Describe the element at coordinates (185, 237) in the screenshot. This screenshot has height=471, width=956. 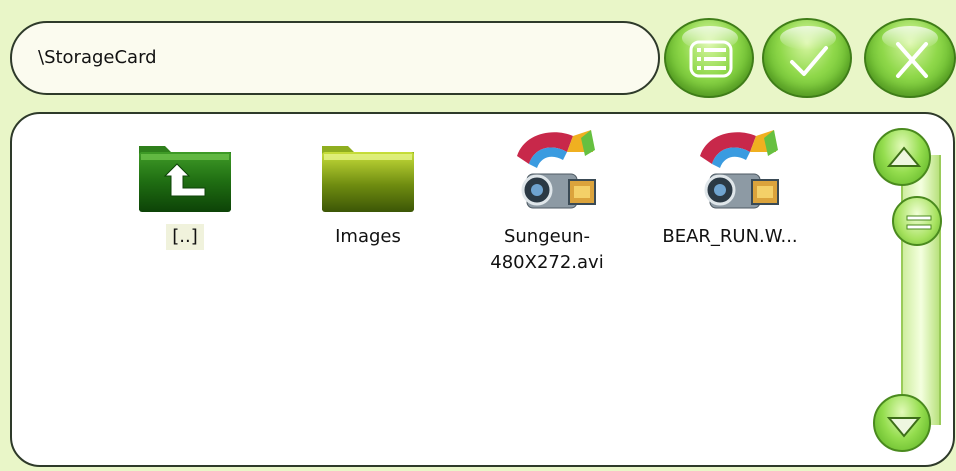
I see `file-label: [..]` at that location.